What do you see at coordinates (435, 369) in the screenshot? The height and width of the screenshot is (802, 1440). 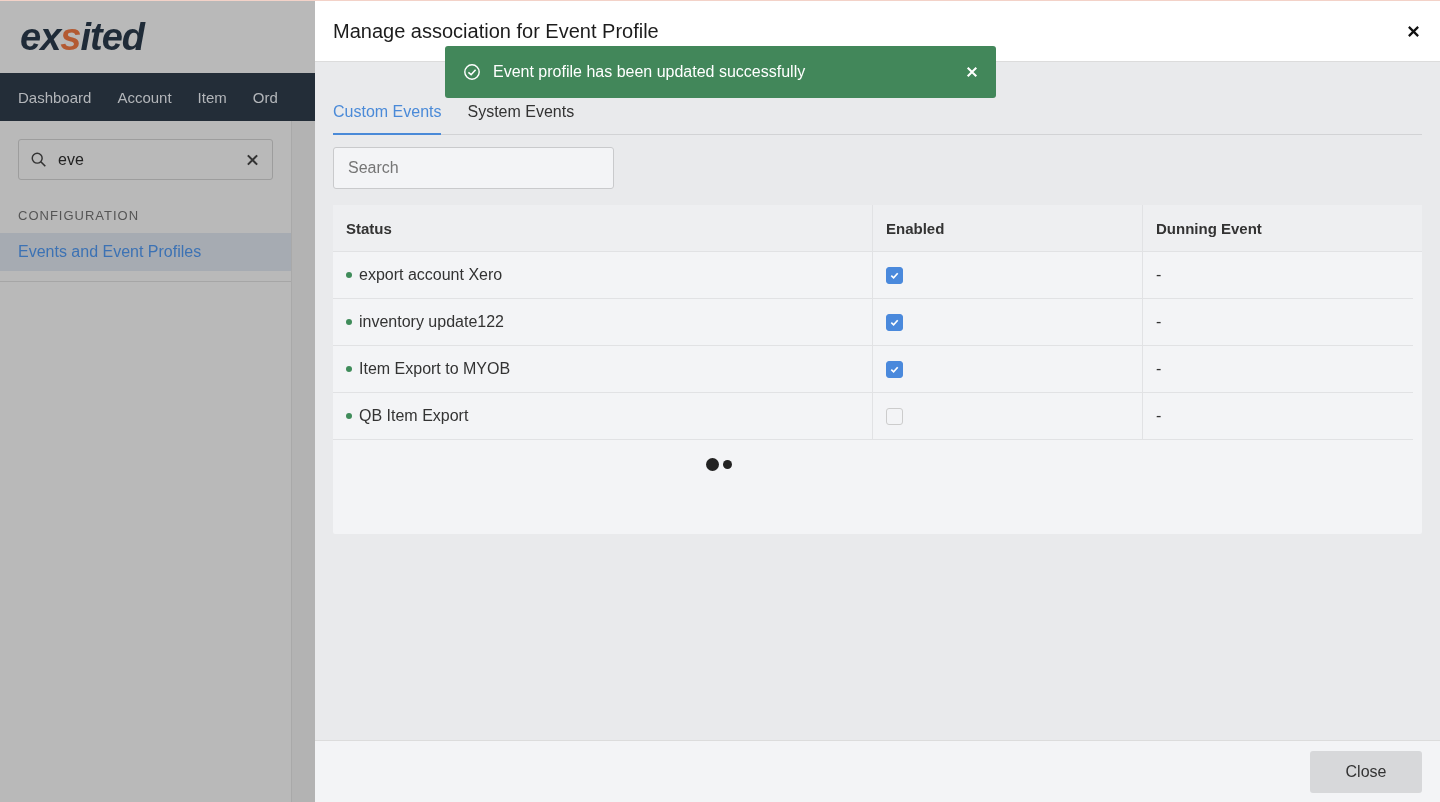 I see `event-name: Item Export to MYOB` at bounding box center [435, 369].